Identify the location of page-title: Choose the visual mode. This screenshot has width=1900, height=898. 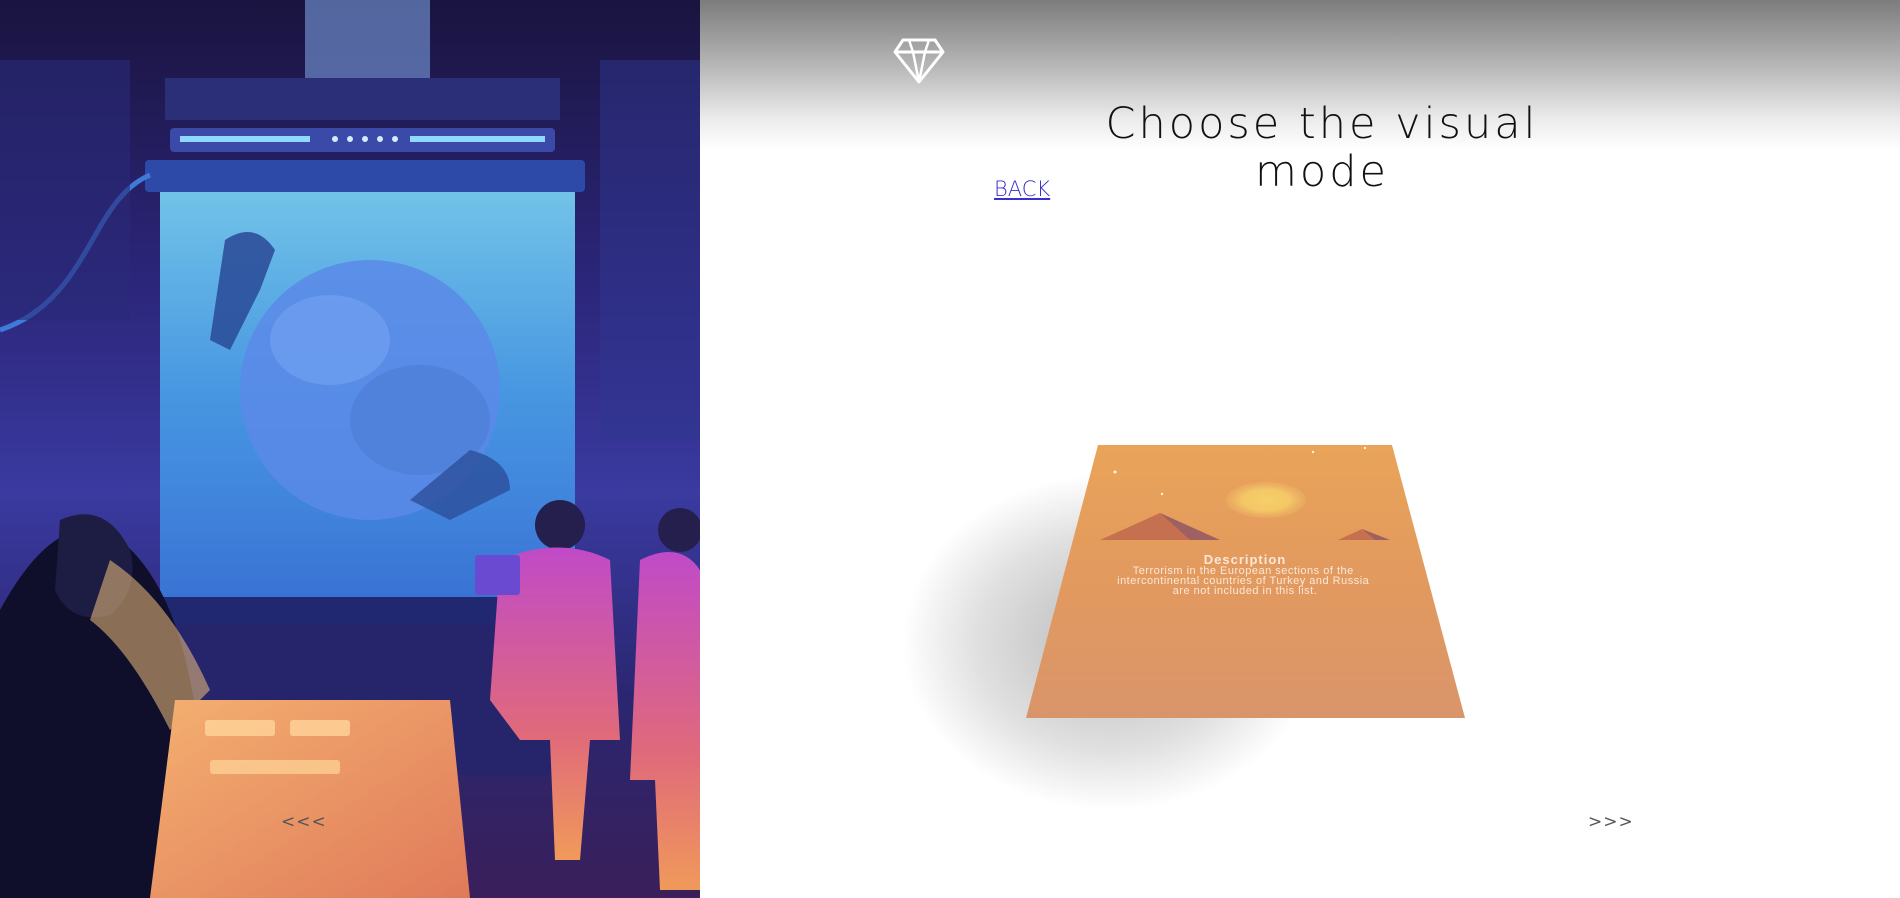
(1322, 148).